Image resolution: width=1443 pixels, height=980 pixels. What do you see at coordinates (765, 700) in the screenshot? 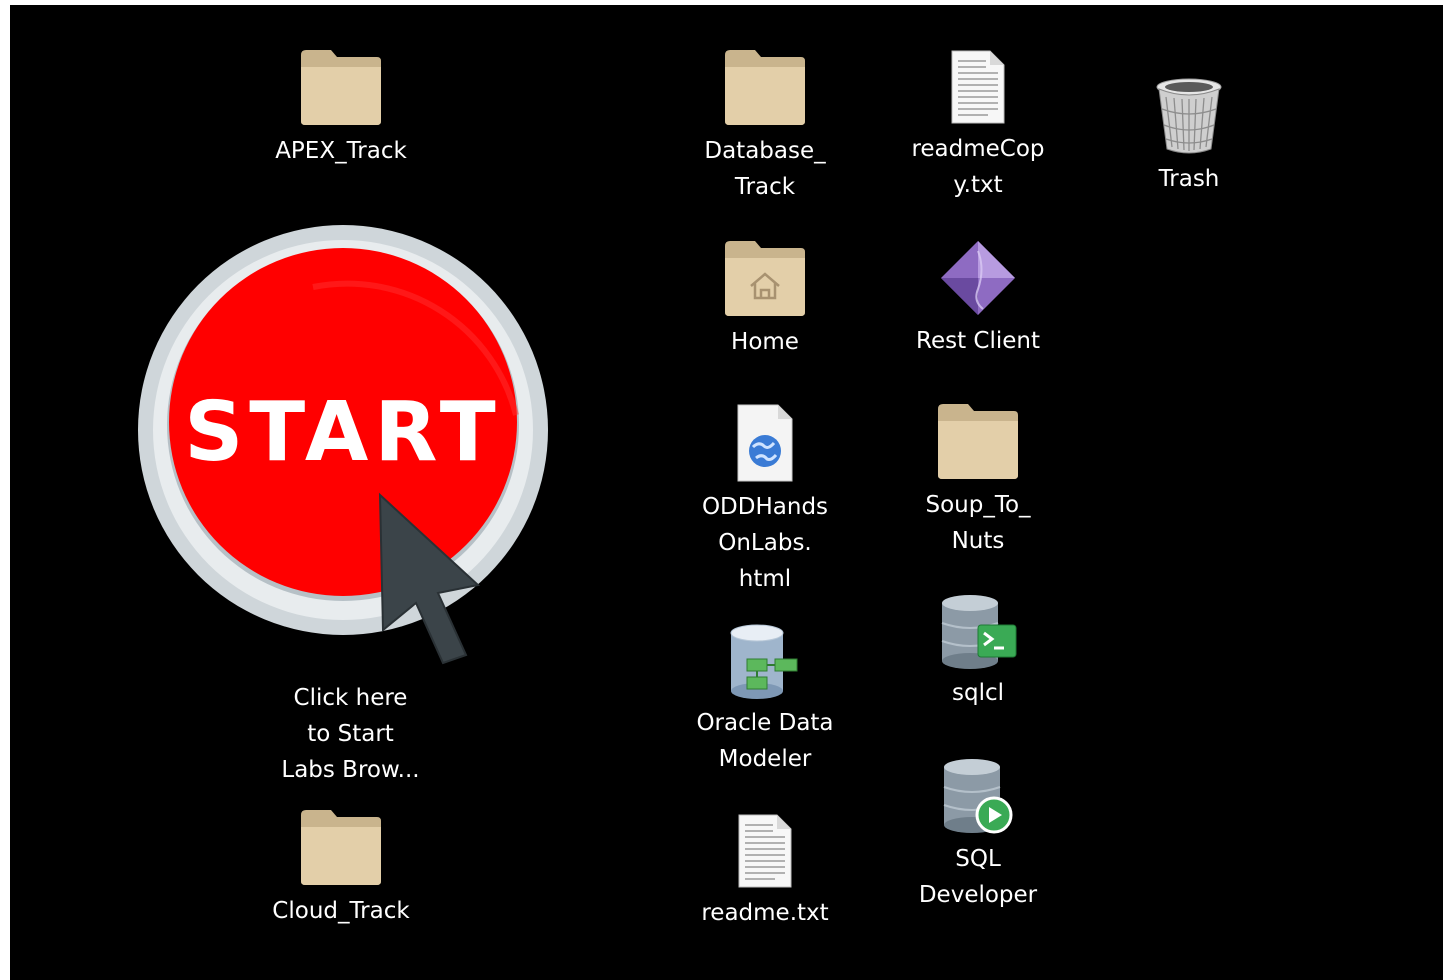
I see `desktop-icon-oracle-data-modeler: Oracle Data Modeler` at bounding box center [765, 700].